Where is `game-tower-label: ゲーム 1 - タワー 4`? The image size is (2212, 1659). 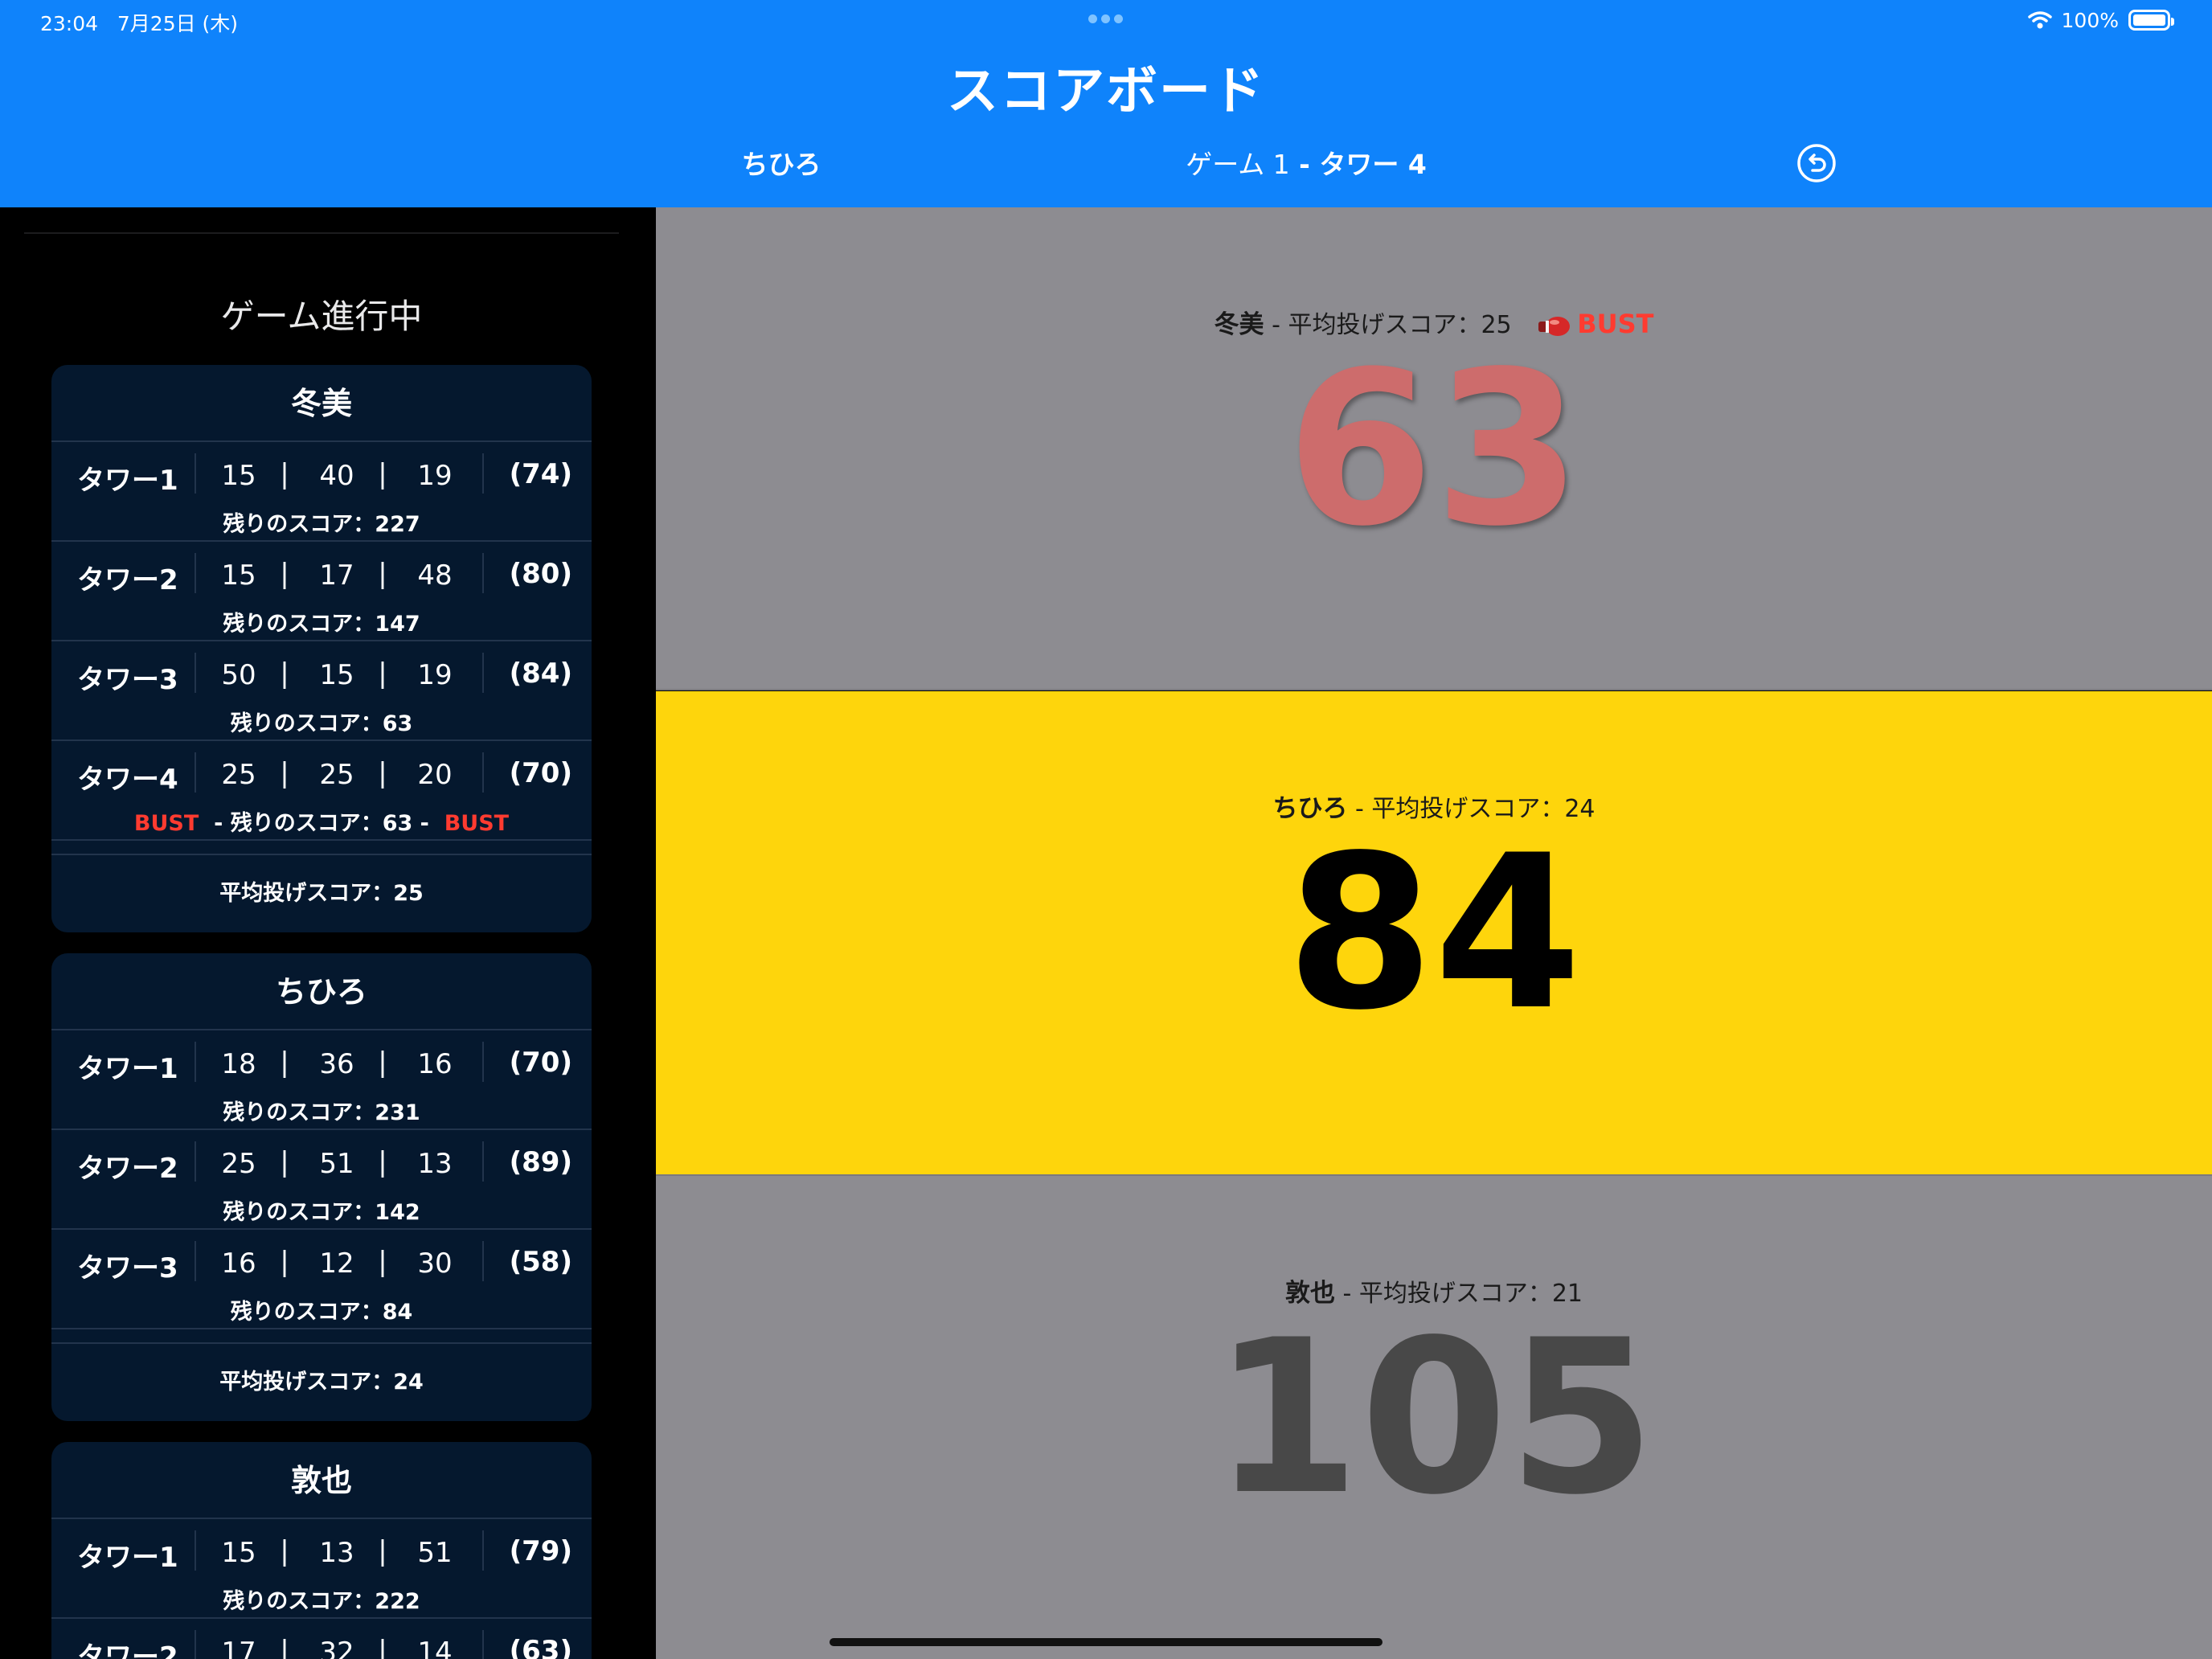 game-tower-label: ゲーム 1 - タワー 4 is located at coordinates (1306, 162).